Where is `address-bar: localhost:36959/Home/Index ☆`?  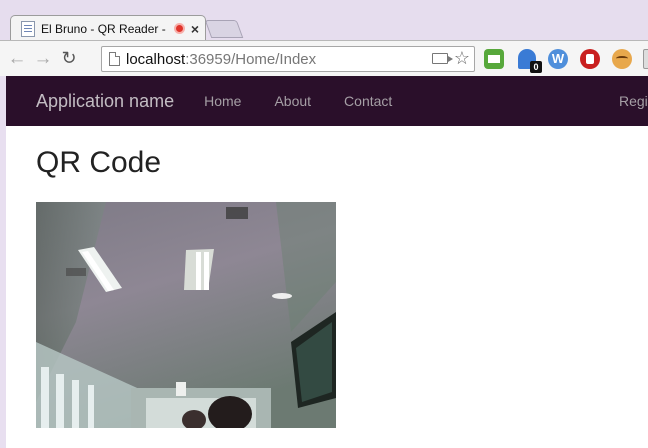 address-bar: localhost:36959/Home/Index ☆ is located at coordinates (288, 59).